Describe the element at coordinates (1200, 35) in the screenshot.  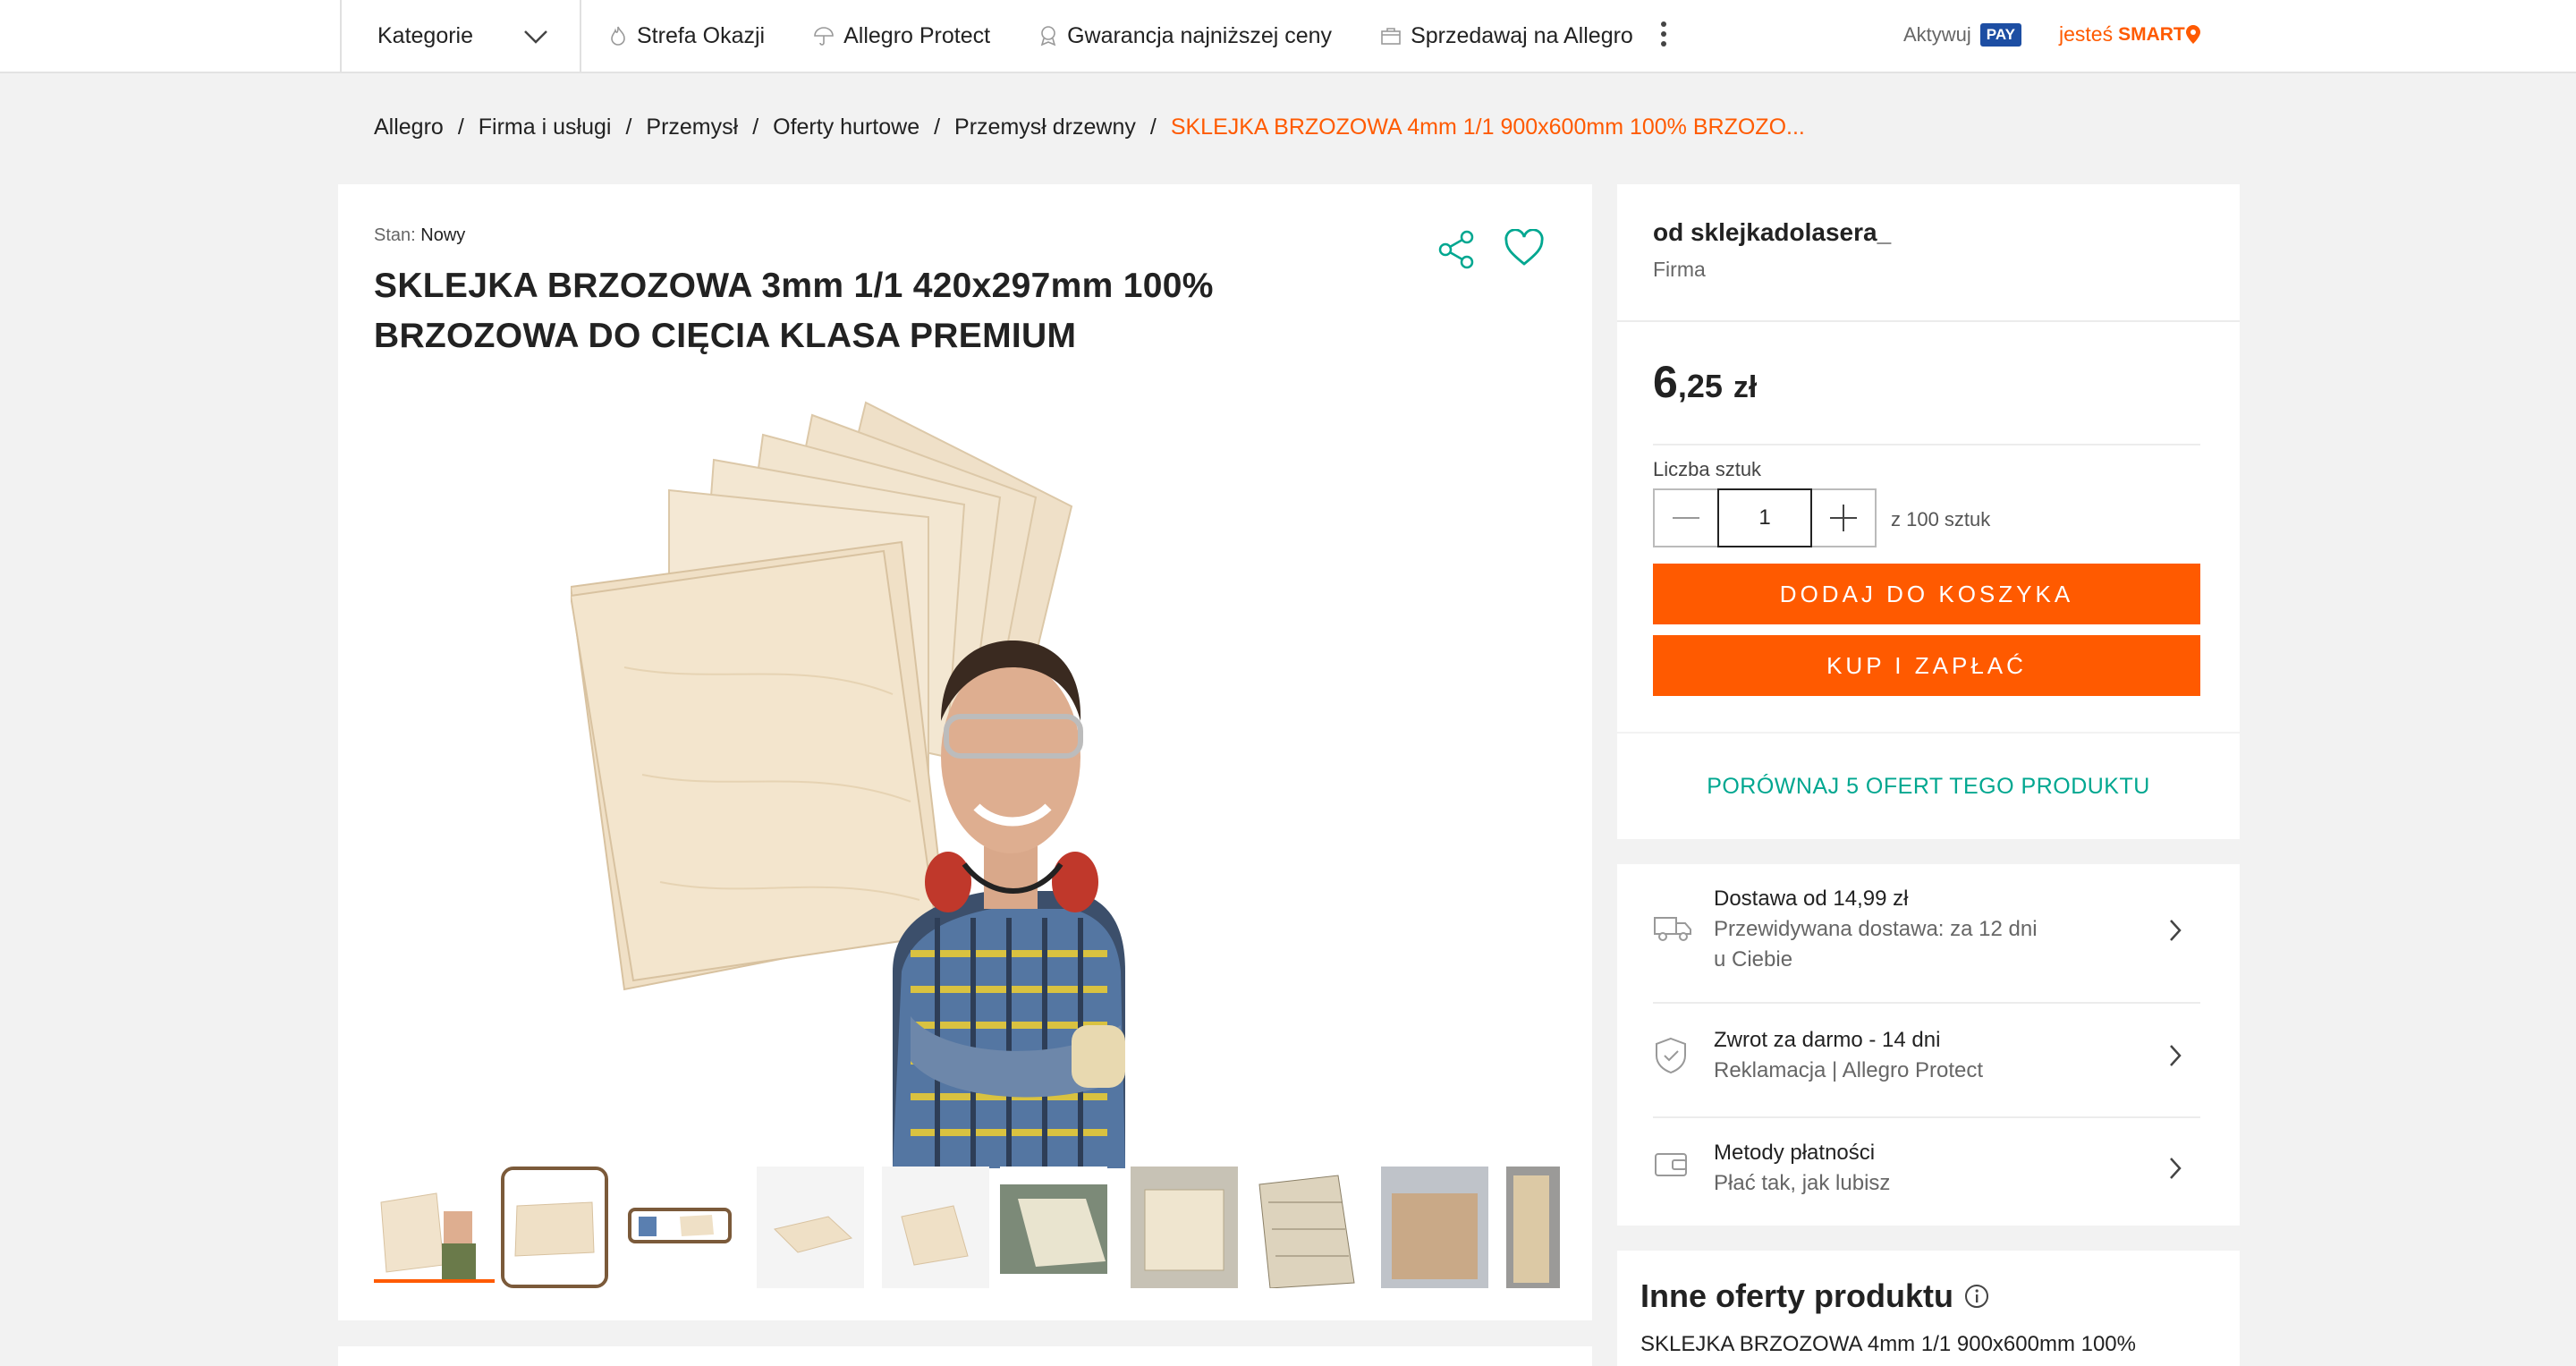
I see `nav-link-label: Gwarancja najniższej ceny` at that location.